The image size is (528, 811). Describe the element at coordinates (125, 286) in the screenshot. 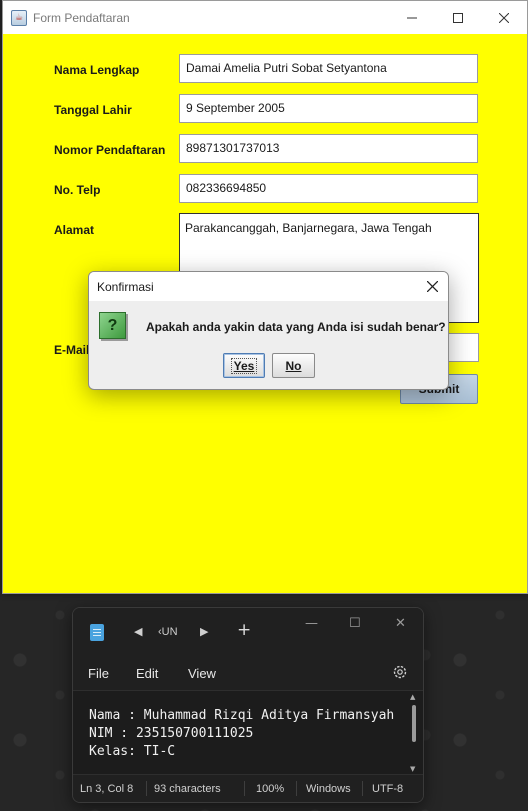

I see `dialog-title: Konfirmasi` at that location.